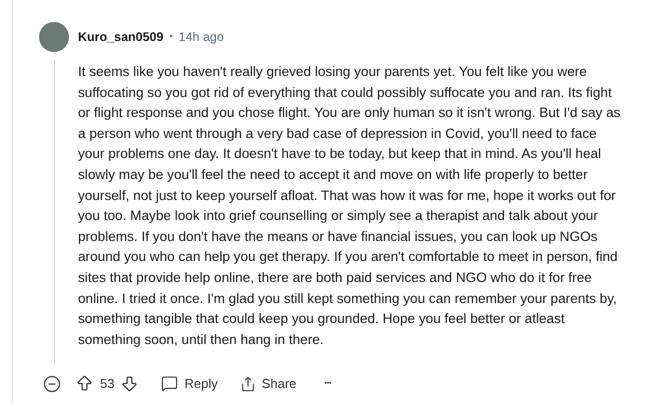 The height and width of the screenshot is (405, 650). Describe the element at coordinates (54, 37) in the screenshot. I see `avatar` at that location.